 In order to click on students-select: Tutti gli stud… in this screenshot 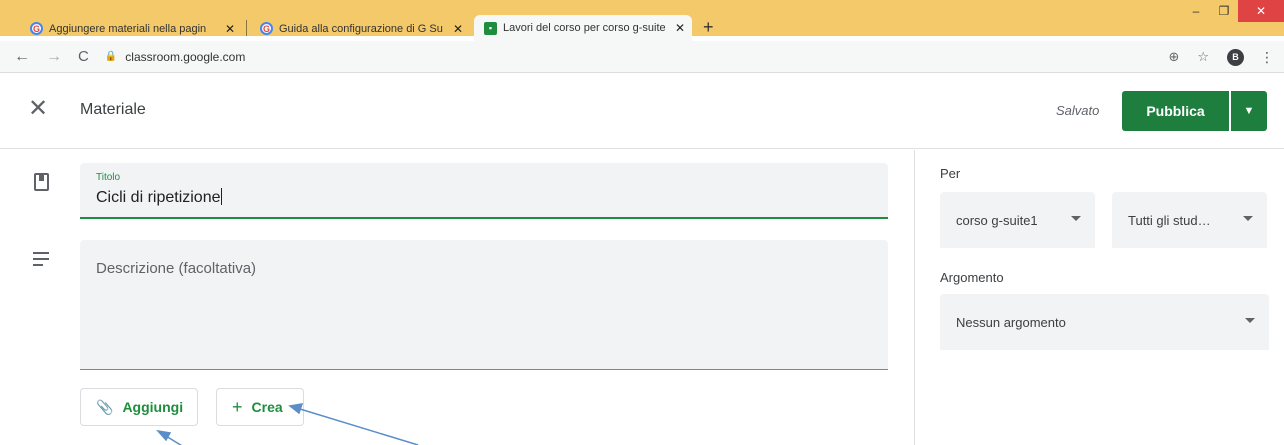, I will do `click(1189, 220)`.